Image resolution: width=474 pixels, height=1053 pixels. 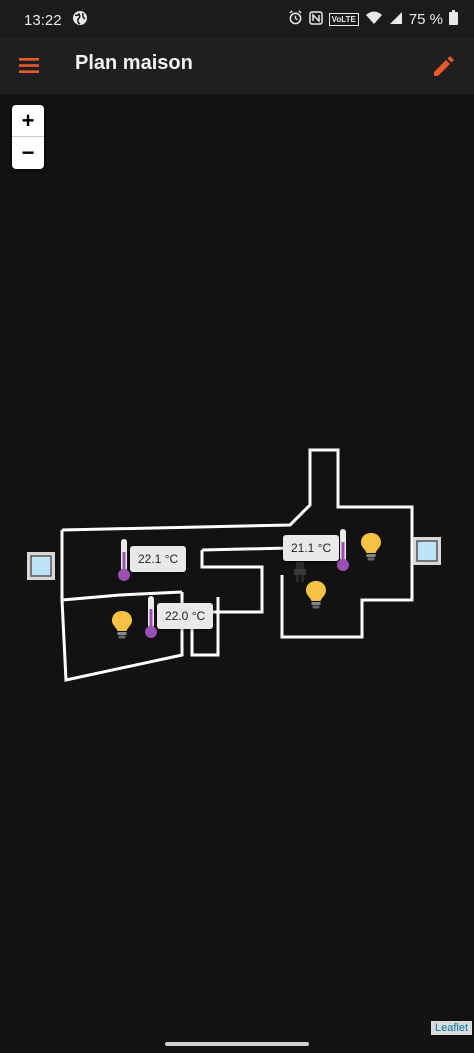 What do you see at coordinates (28, 121) in the screenshot?
I see `zoom-in-button: +` at bounding box center [28, 121].